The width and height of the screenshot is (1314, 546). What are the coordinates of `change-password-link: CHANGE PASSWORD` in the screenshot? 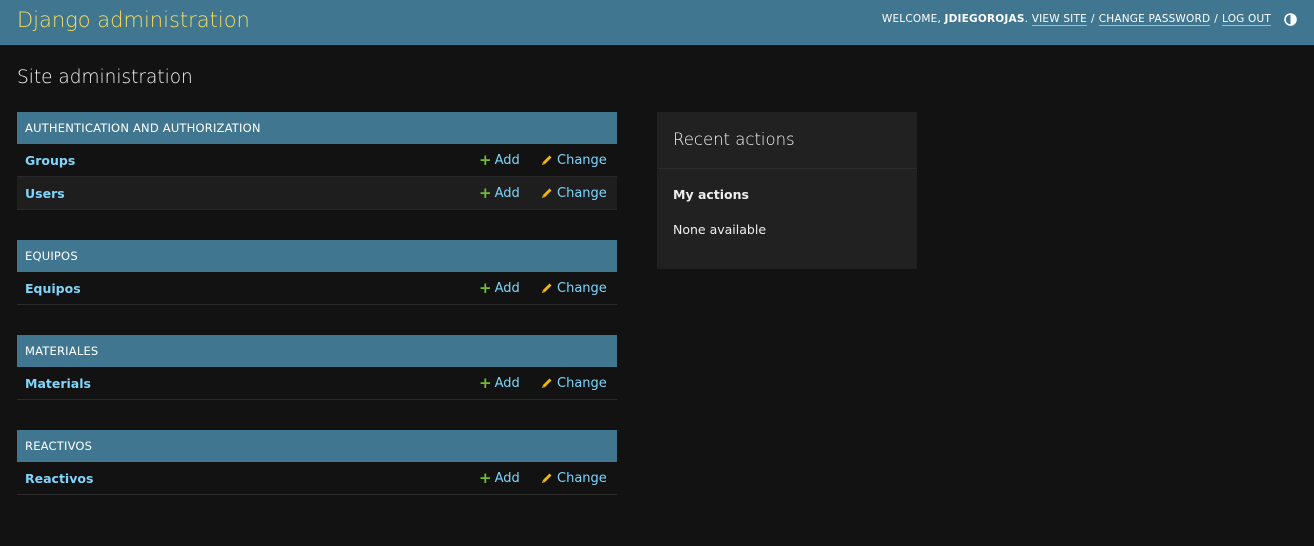 It's located at (1154, 19).